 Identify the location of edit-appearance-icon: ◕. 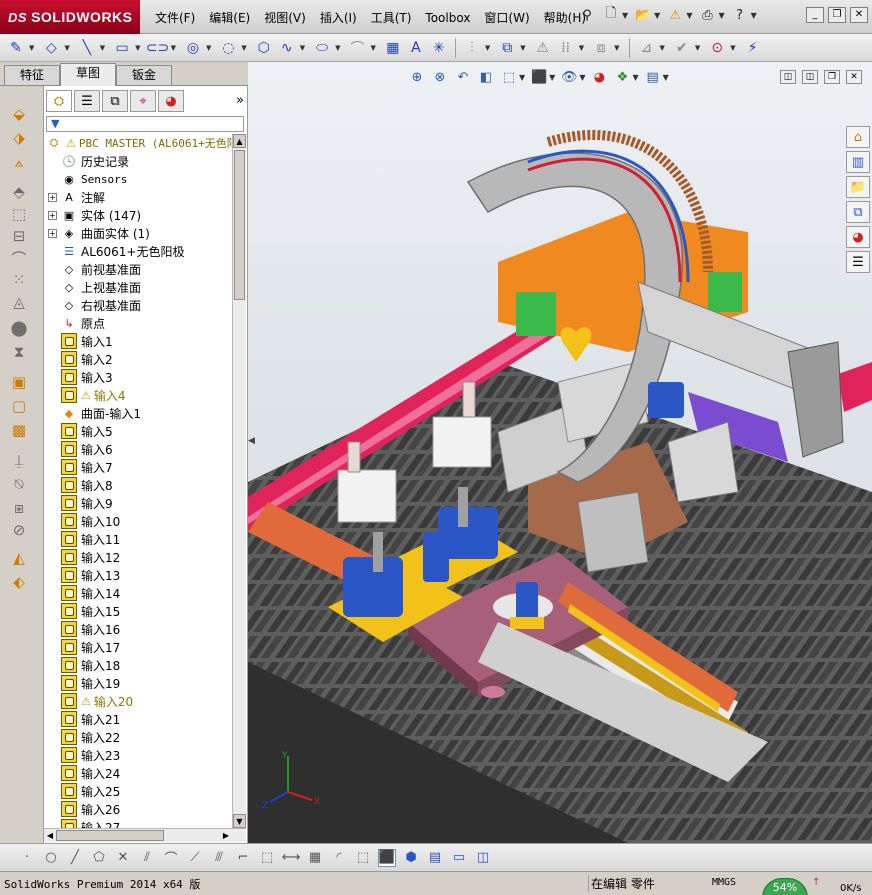
(599, 77).